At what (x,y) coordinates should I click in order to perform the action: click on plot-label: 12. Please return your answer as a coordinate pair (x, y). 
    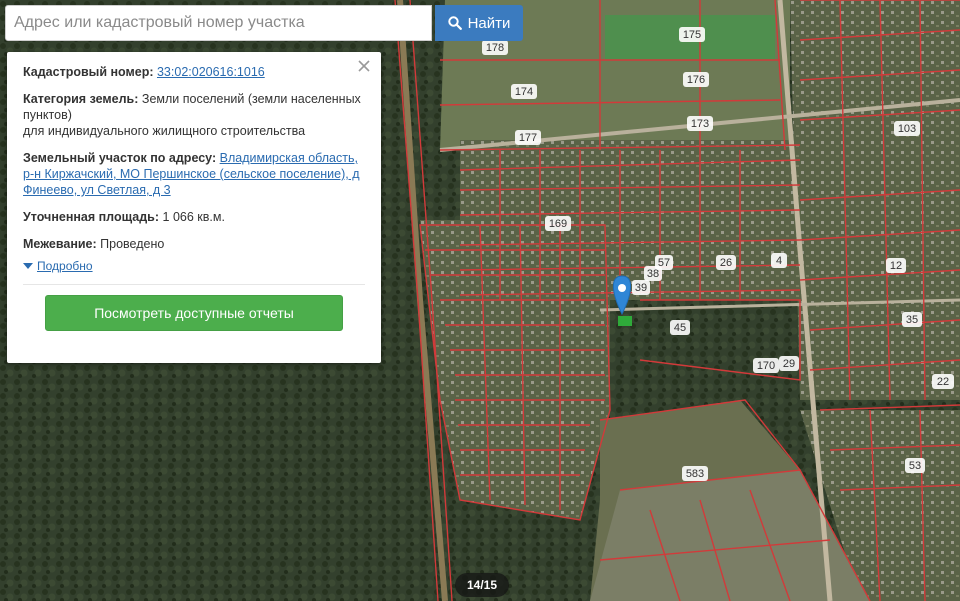
    Looking at the image, I should click on (896, 265).